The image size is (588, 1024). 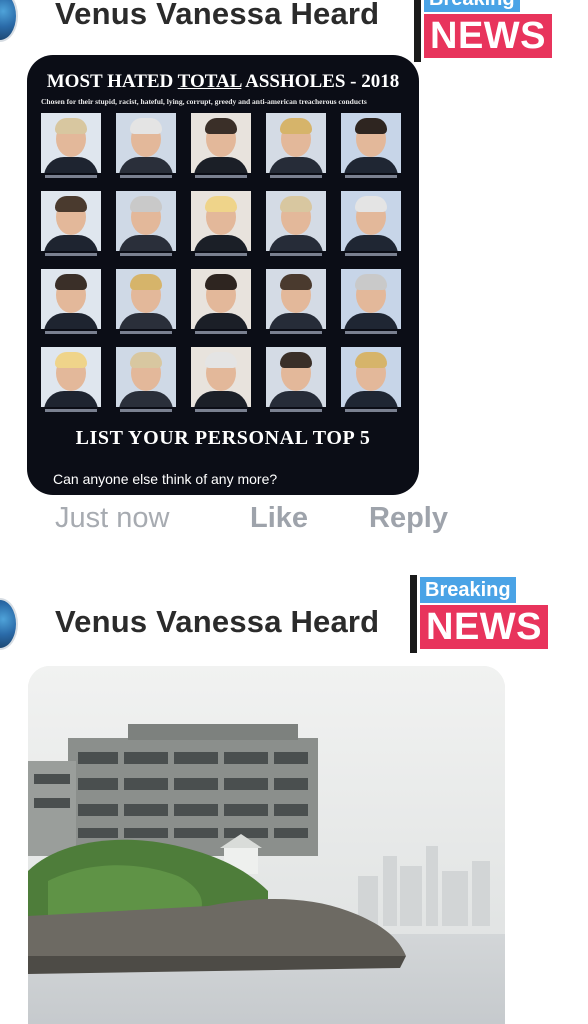 I want to click on timestamp: Just now, so click(x=112, y=518).